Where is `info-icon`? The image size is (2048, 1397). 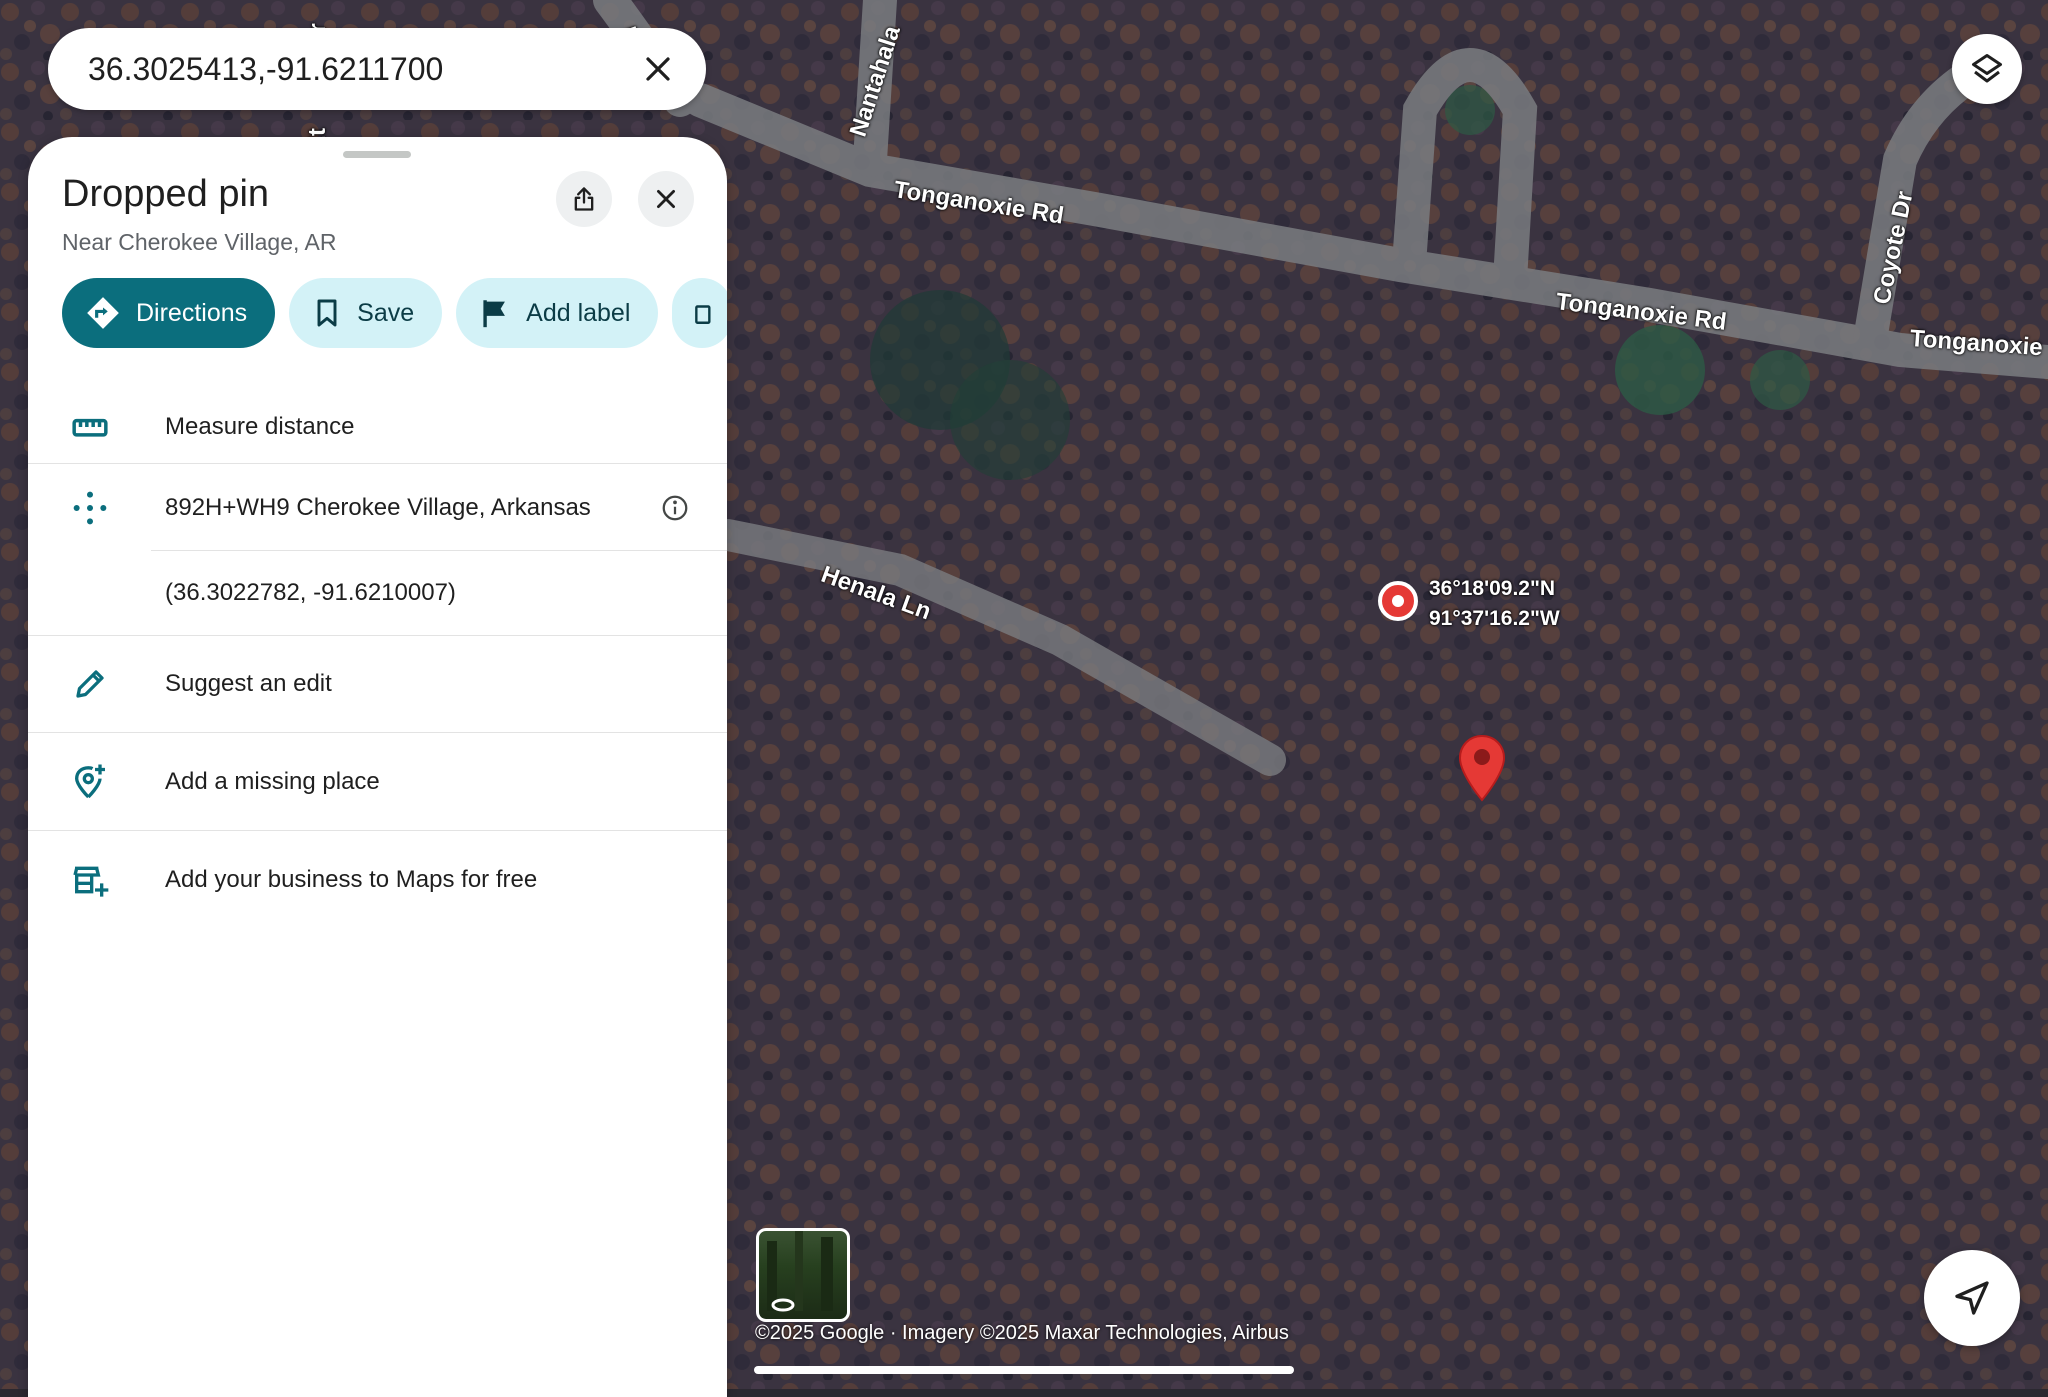 info-icon is located at coordinates (675, 508).